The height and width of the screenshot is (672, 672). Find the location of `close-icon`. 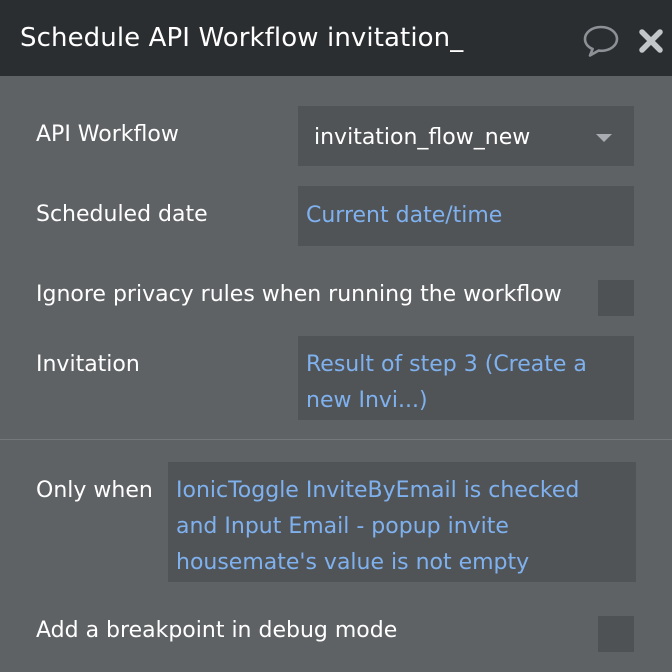

close-icon is located at coordinates (651, 41).